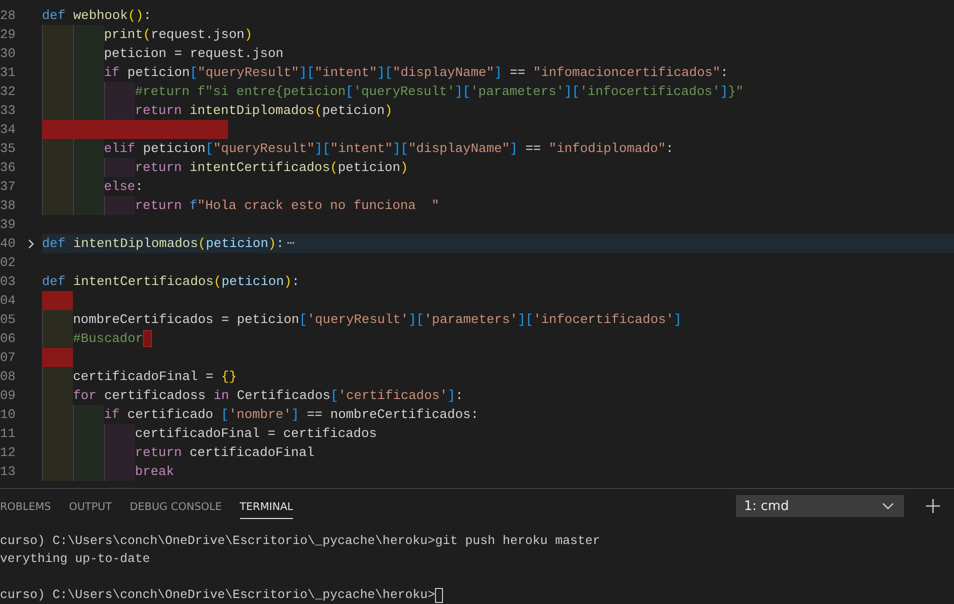 Image resolution: width=954 pixels, height=604 pixels. Describe the element at coordinates (155, 377) in the screenshot. I see `code-line: certificadoFinal = {}` at that location.